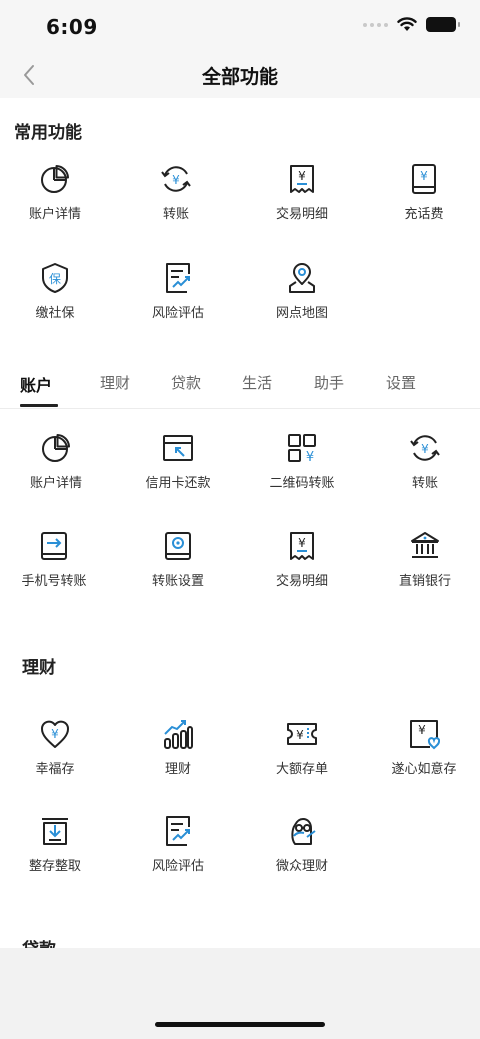 Image resolution: width=480 pixels, height=1039 pixels. Describe the element at coordinates (422, 570) in the screenshot. I see `account-item-direct-bank: 直销银行` at that location.